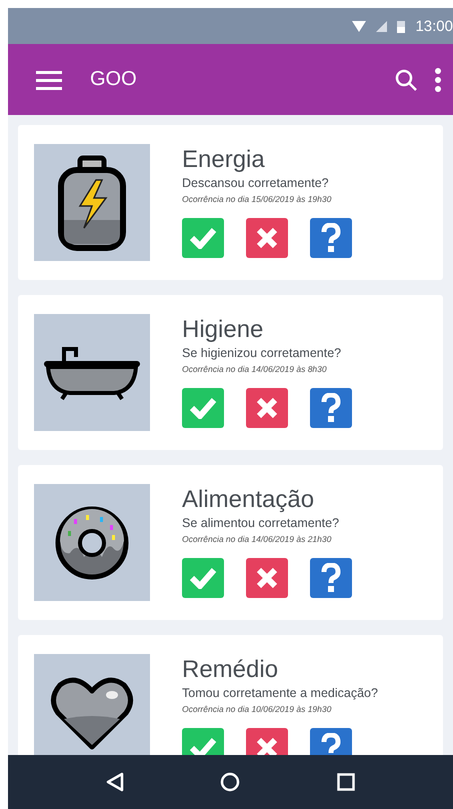 The width and height of the screenshot is (453, 809). Describe the element at coordinates (406, 79) in the screenshot. I see `search-icon` at that location.